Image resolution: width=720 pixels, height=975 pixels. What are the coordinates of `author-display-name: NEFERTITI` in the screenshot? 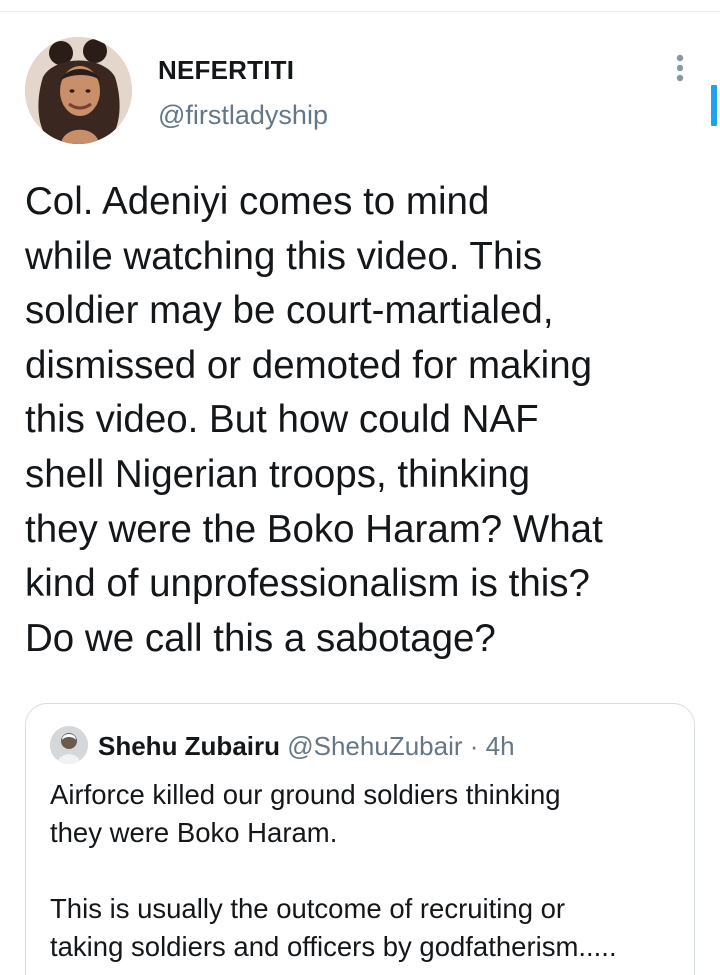 It's located at (226, 70).